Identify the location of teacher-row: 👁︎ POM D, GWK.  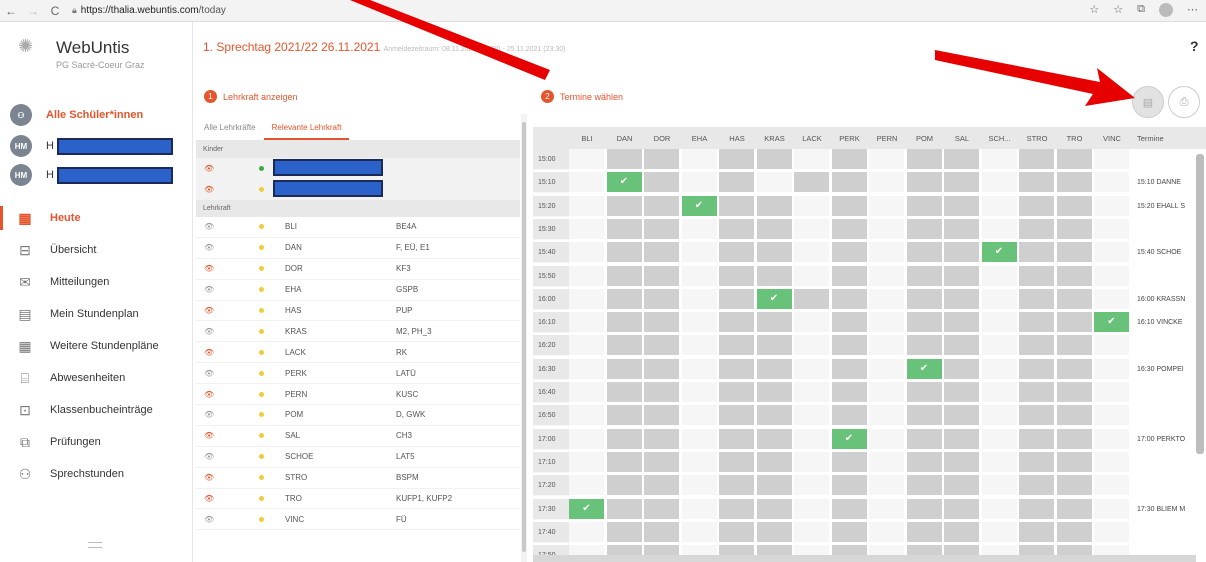
(358, 415).